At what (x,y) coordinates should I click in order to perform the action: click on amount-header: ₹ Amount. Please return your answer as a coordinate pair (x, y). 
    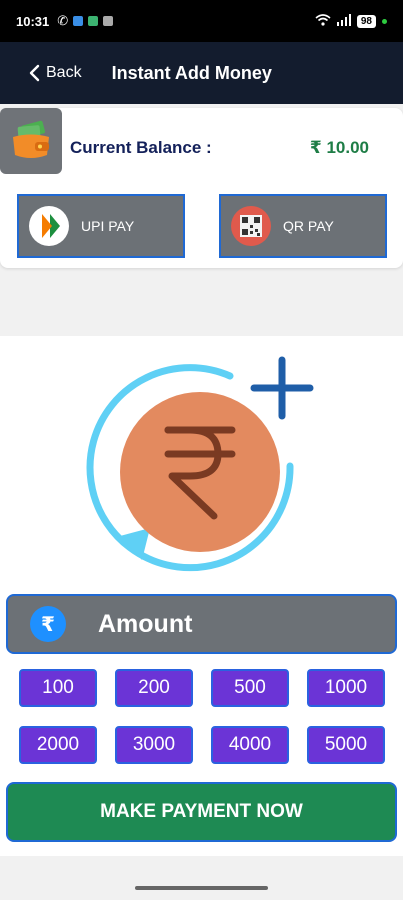
    Looking at the image, I should click on (201, 624).